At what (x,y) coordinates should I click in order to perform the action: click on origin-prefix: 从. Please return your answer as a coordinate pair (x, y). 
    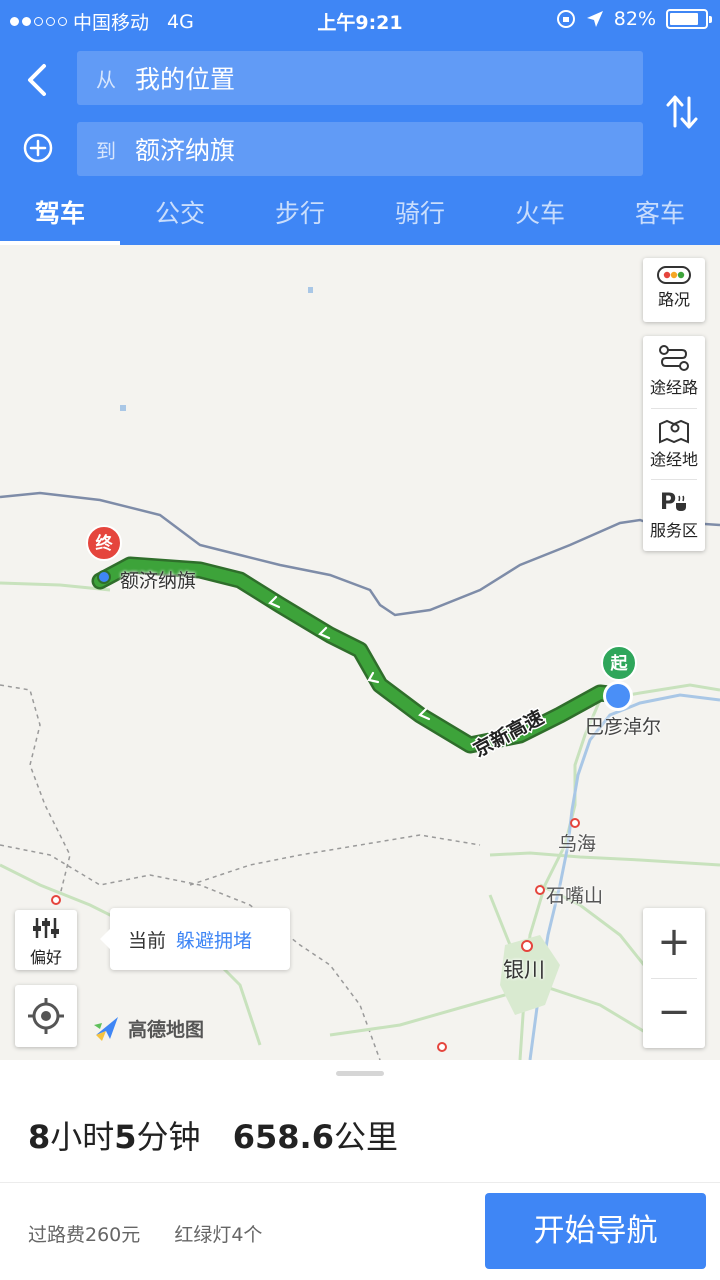
    Looking at the image, I should click on (106, 79).